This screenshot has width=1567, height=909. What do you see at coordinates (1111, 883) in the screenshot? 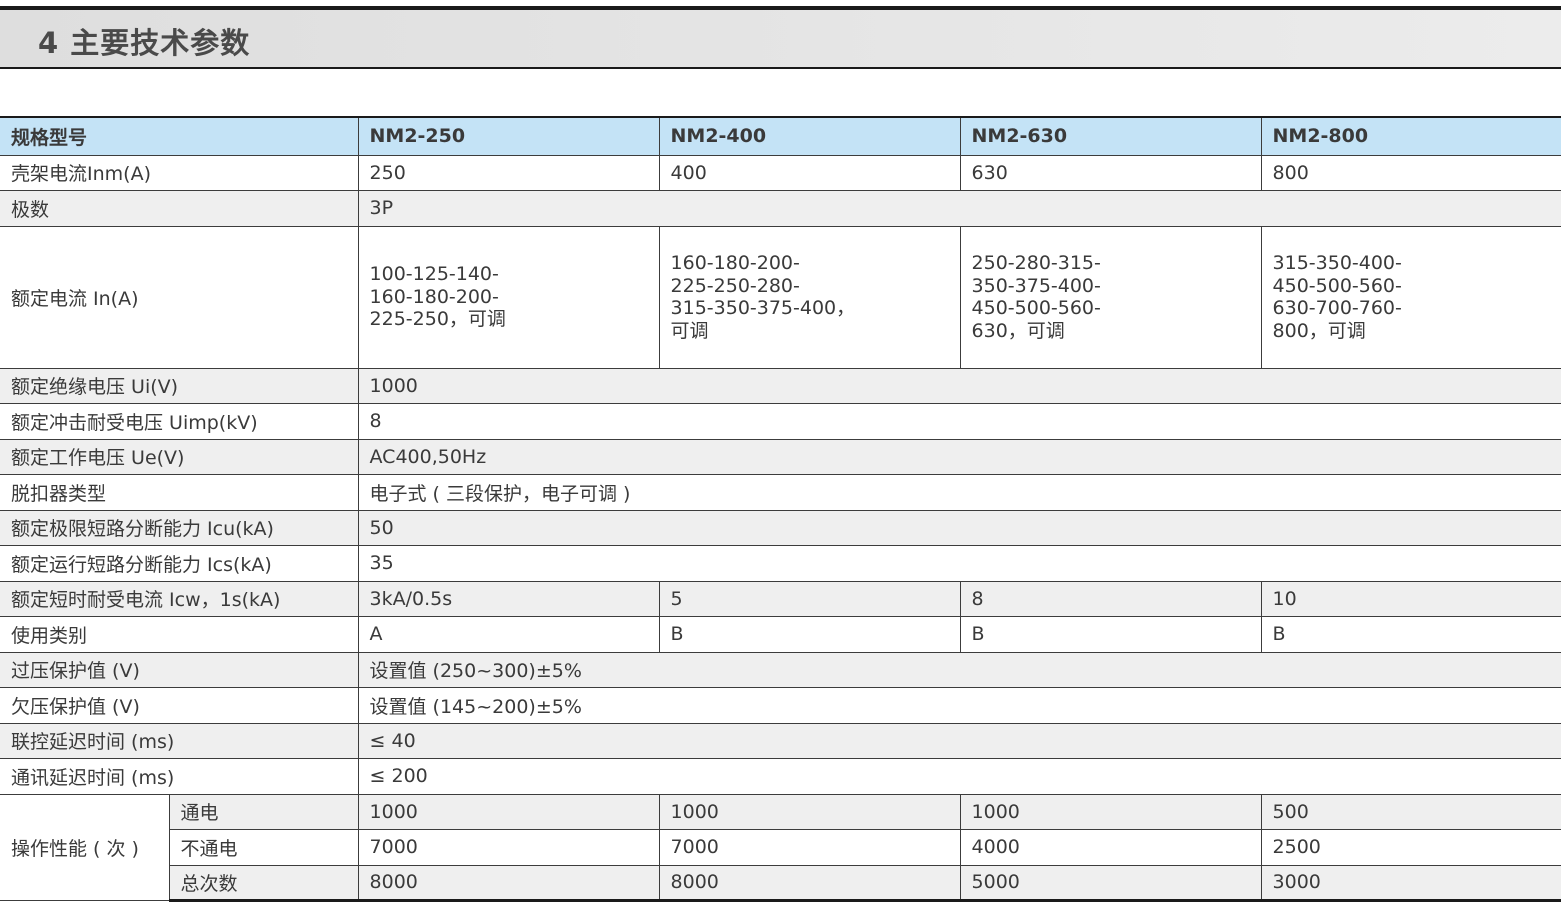
I see `cell-value: 5000` at bounding box center [1111, 883].